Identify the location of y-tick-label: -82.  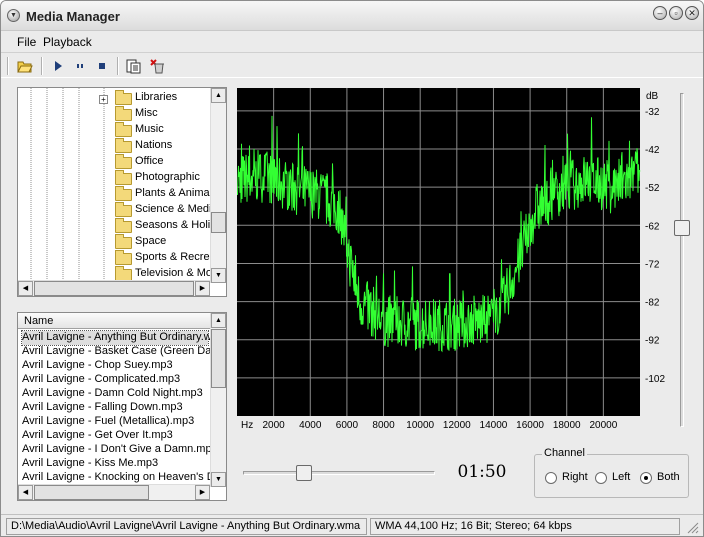
(652, 303).